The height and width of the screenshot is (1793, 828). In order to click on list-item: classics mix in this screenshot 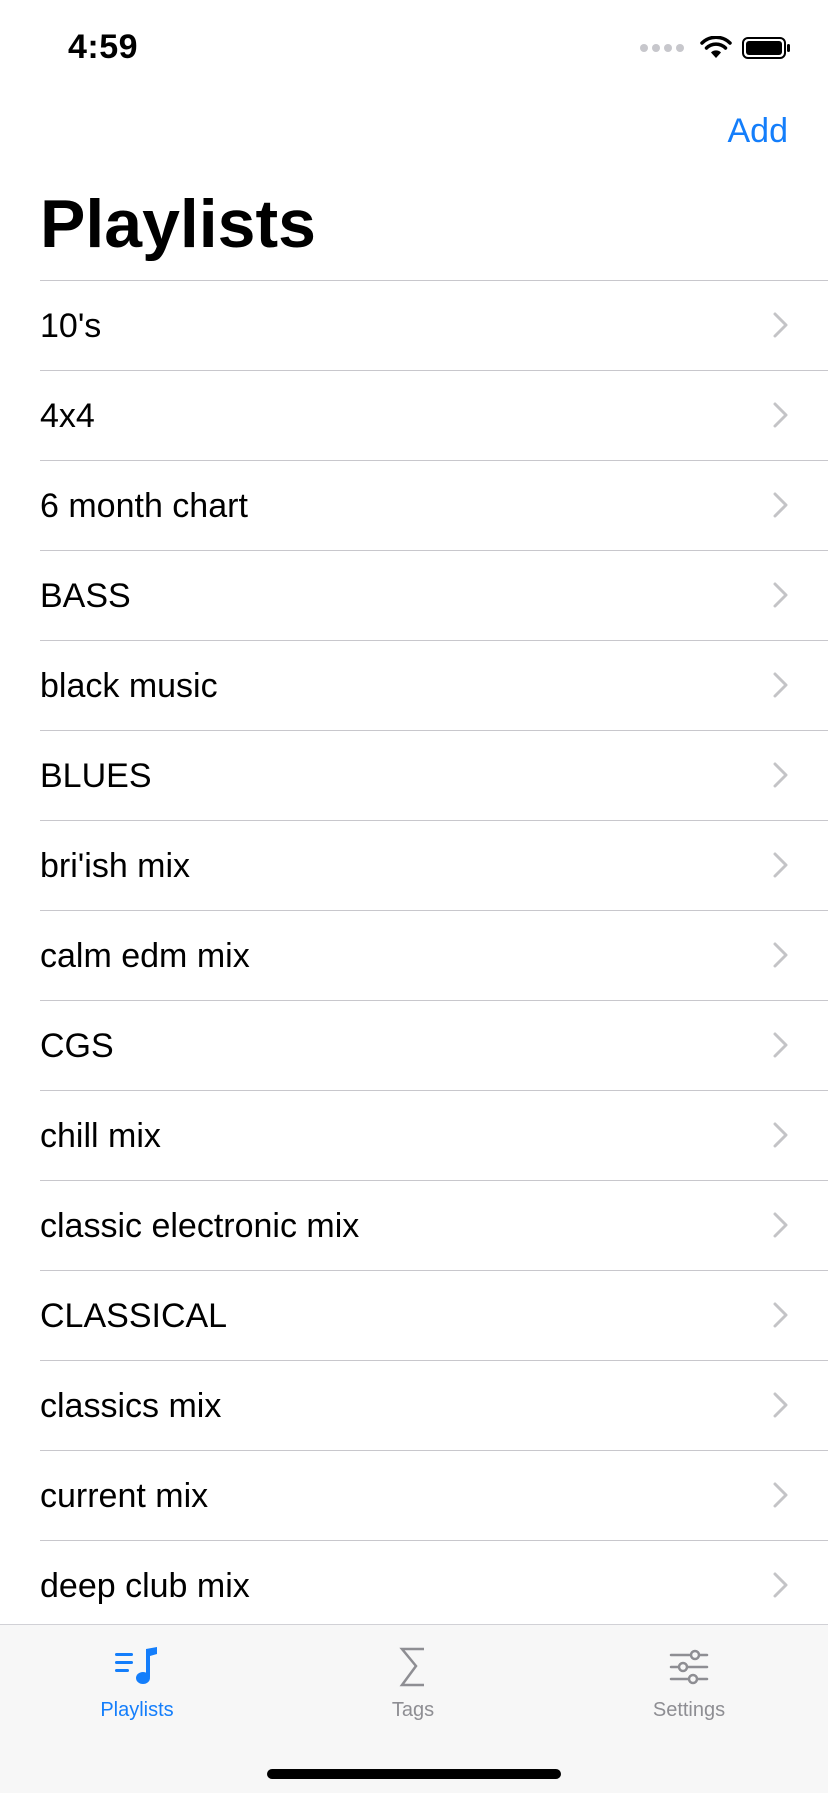, I will do `click(434, 1405)`.